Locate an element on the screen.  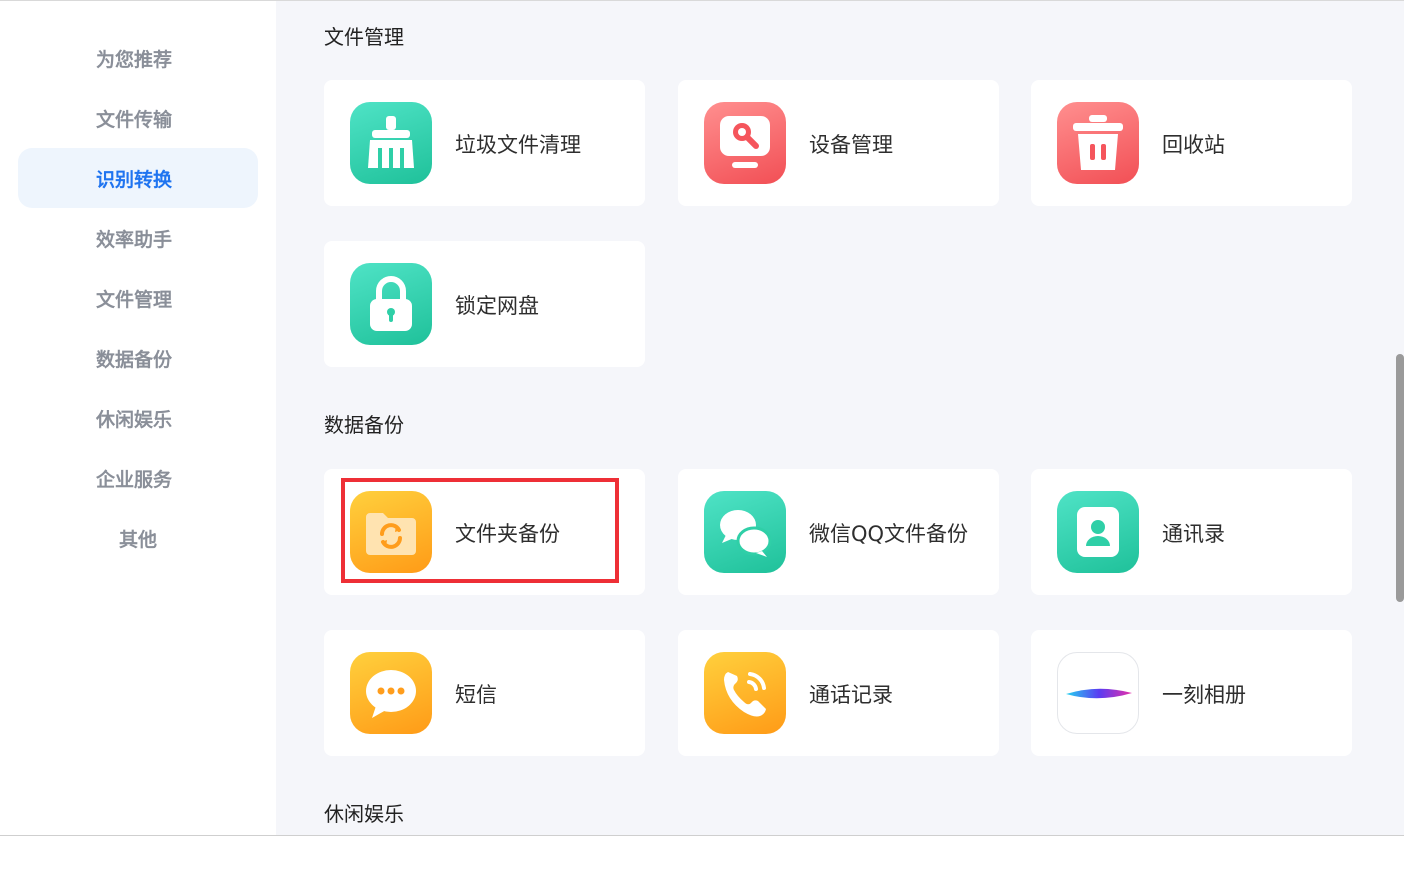
device-monitor-icon is located at coordinates (745, 143).